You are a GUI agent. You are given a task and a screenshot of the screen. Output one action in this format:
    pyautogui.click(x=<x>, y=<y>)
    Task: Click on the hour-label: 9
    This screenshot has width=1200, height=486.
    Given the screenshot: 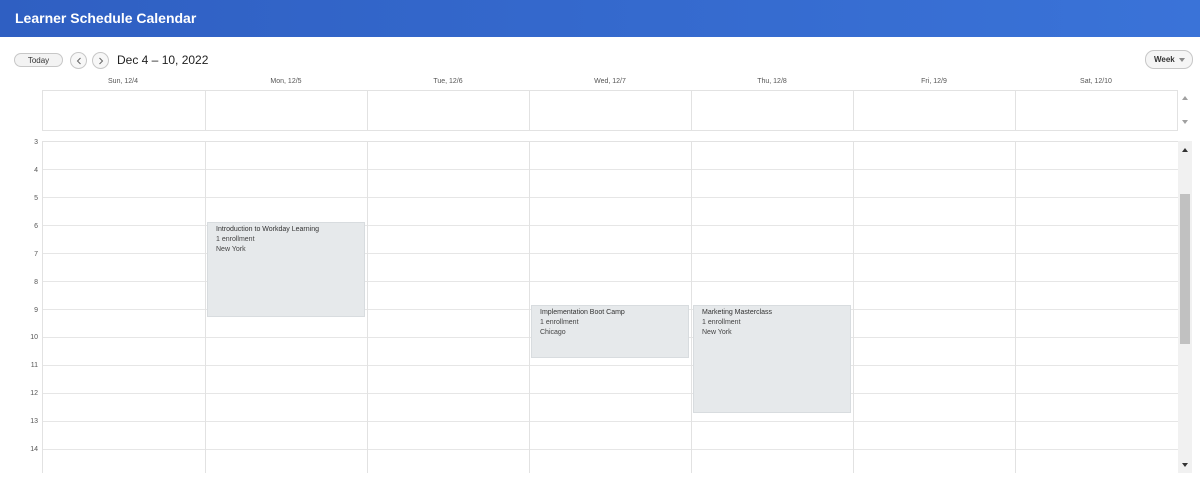 What is the action you would take?
    pyautogui.click(x=36, y=310)
    